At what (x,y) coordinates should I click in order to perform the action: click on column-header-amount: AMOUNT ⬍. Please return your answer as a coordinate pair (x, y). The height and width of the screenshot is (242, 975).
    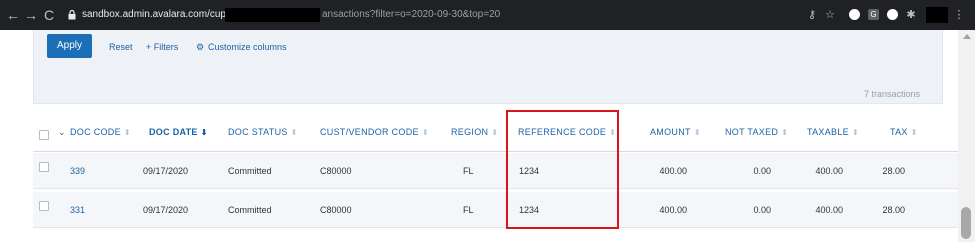
    Looking at the image, I should click on (675, 132).